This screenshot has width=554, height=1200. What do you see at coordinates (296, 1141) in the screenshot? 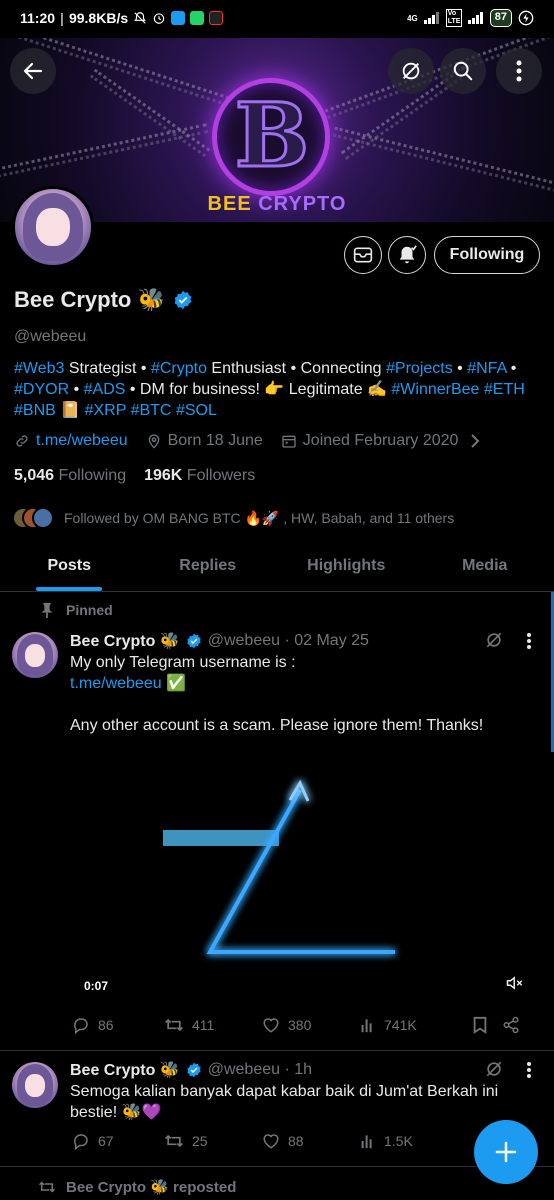
I see `like-count: 88` at bounding box center [296, 1141].